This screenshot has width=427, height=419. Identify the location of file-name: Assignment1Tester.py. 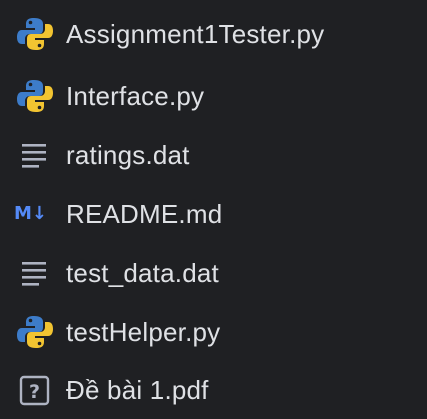
(195, 34).